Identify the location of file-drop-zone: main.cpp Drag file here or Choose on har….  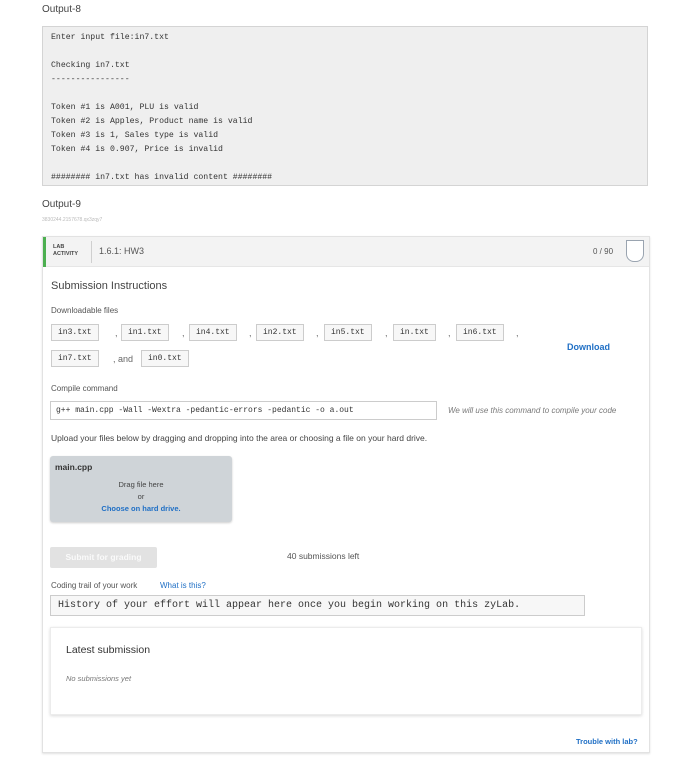
(141, 489).